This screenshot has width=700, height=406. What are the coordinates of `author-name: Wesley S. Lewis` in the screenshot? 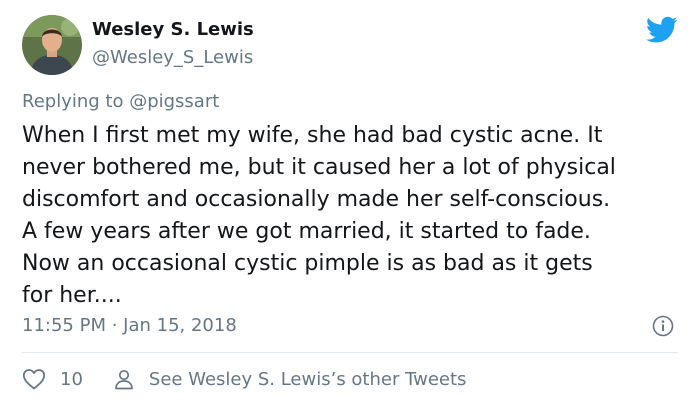 It's located at (173, 30).